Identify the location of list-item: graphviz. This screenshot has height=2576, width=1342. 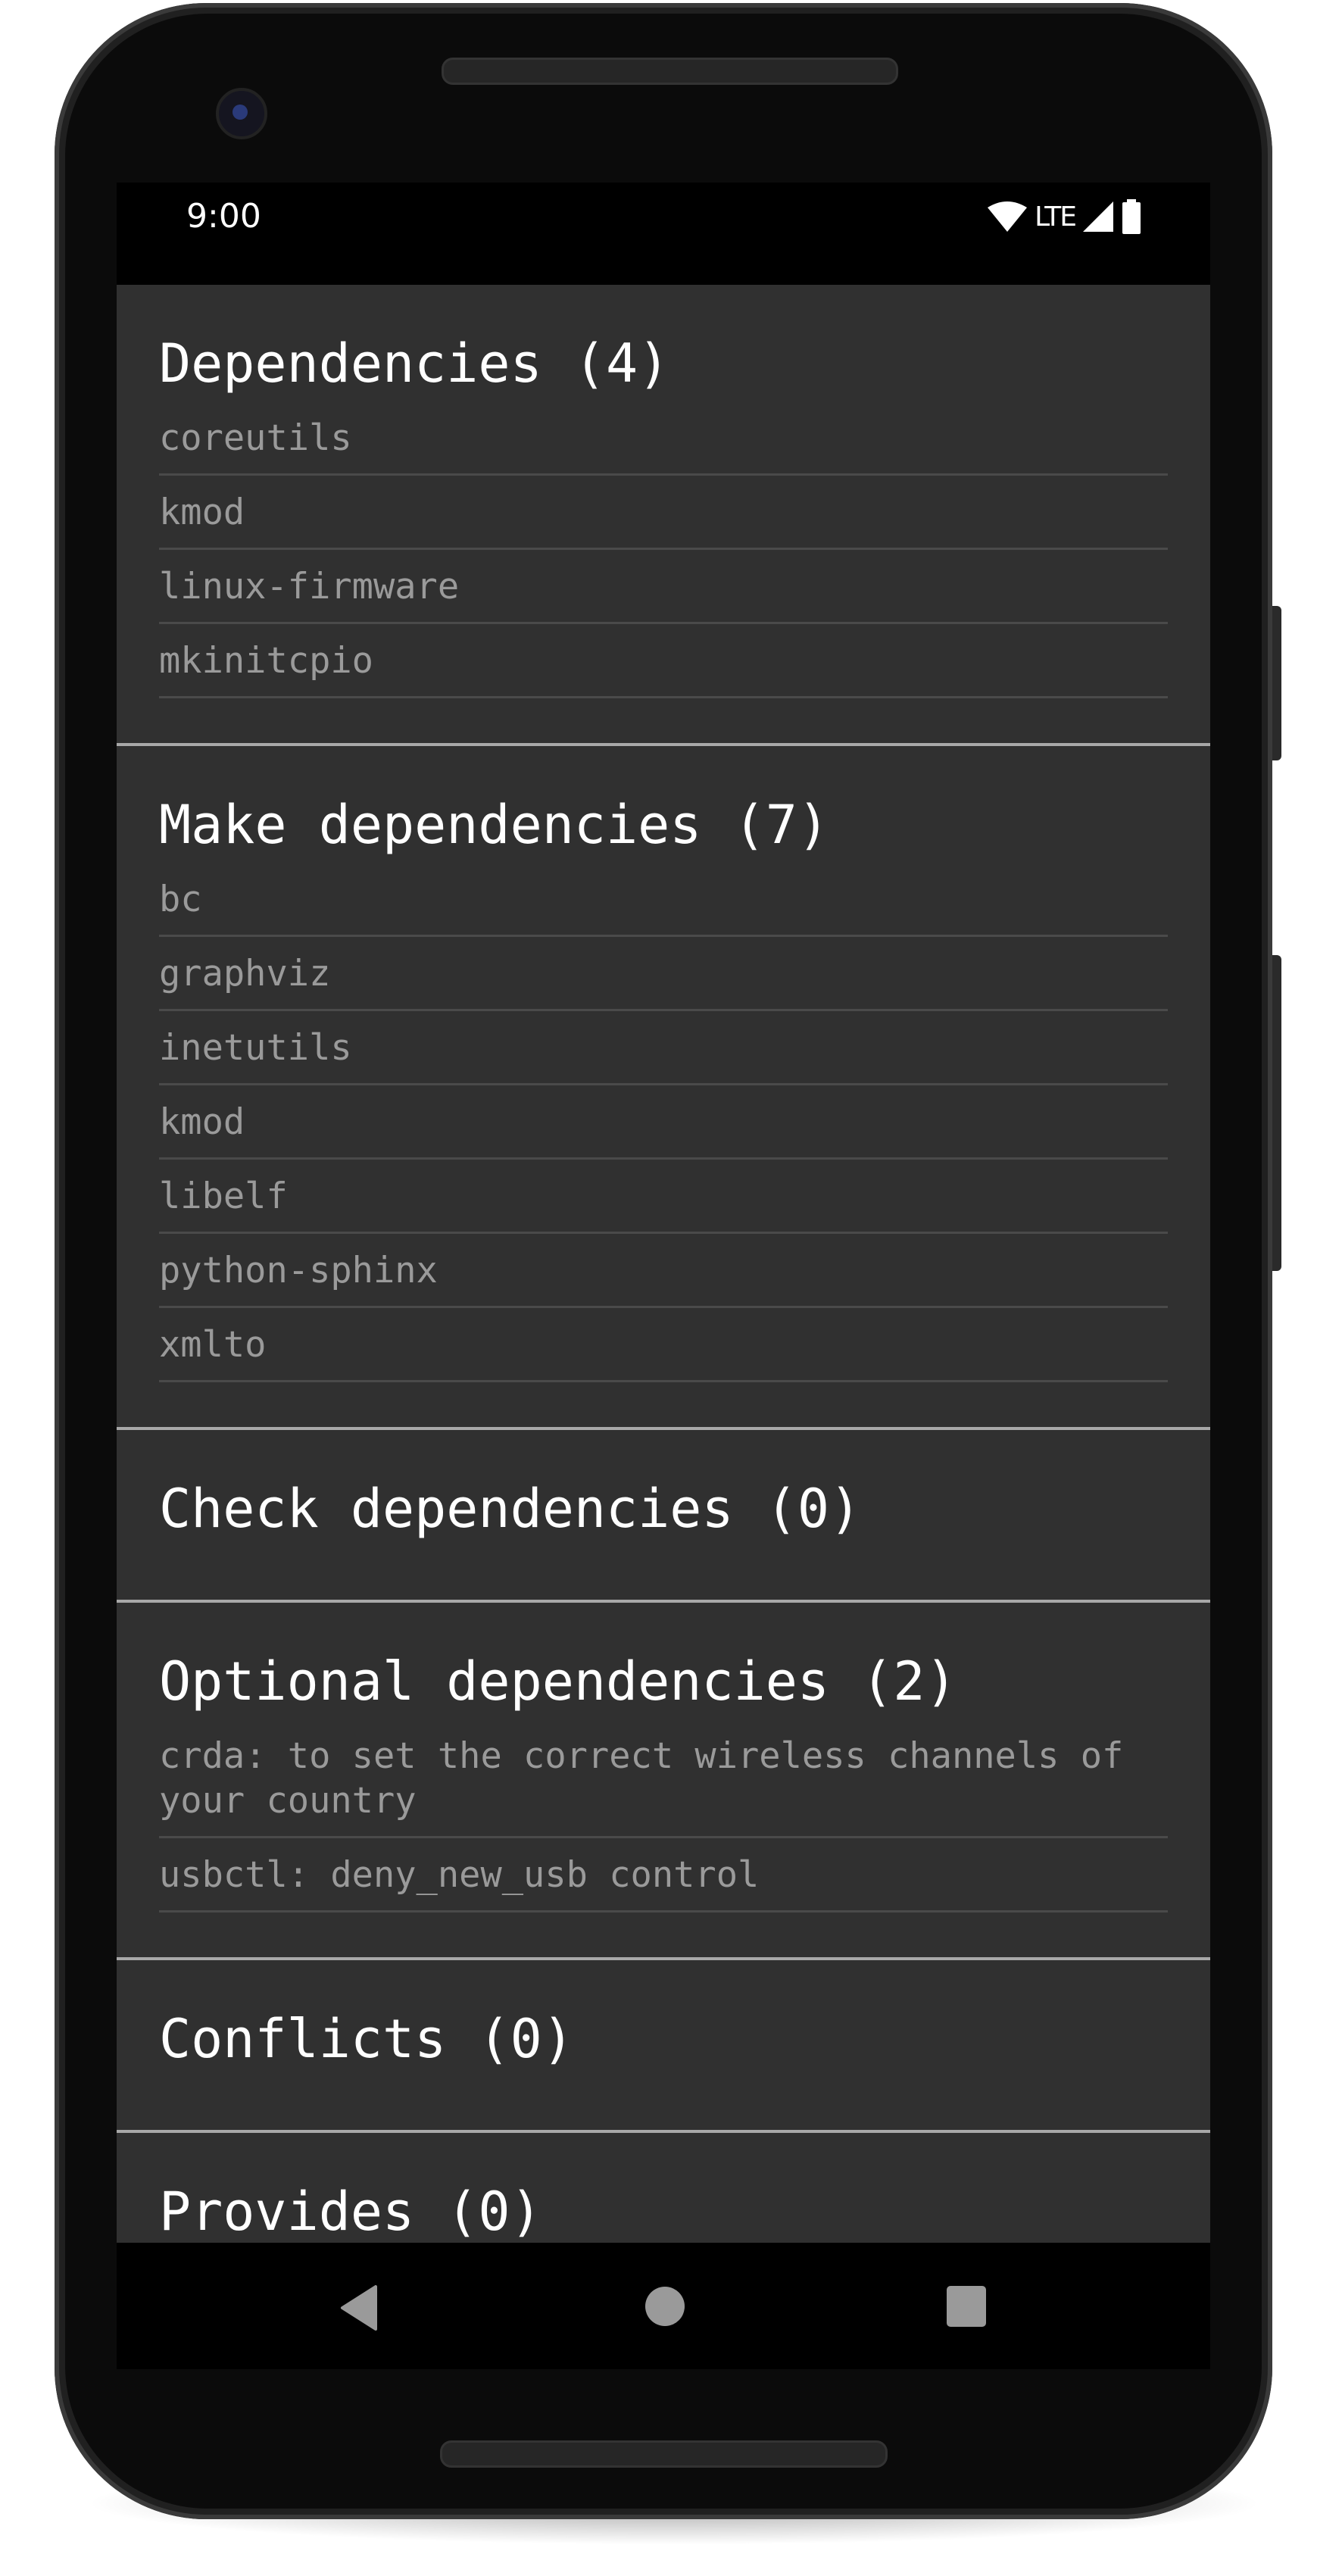
(663, 974).